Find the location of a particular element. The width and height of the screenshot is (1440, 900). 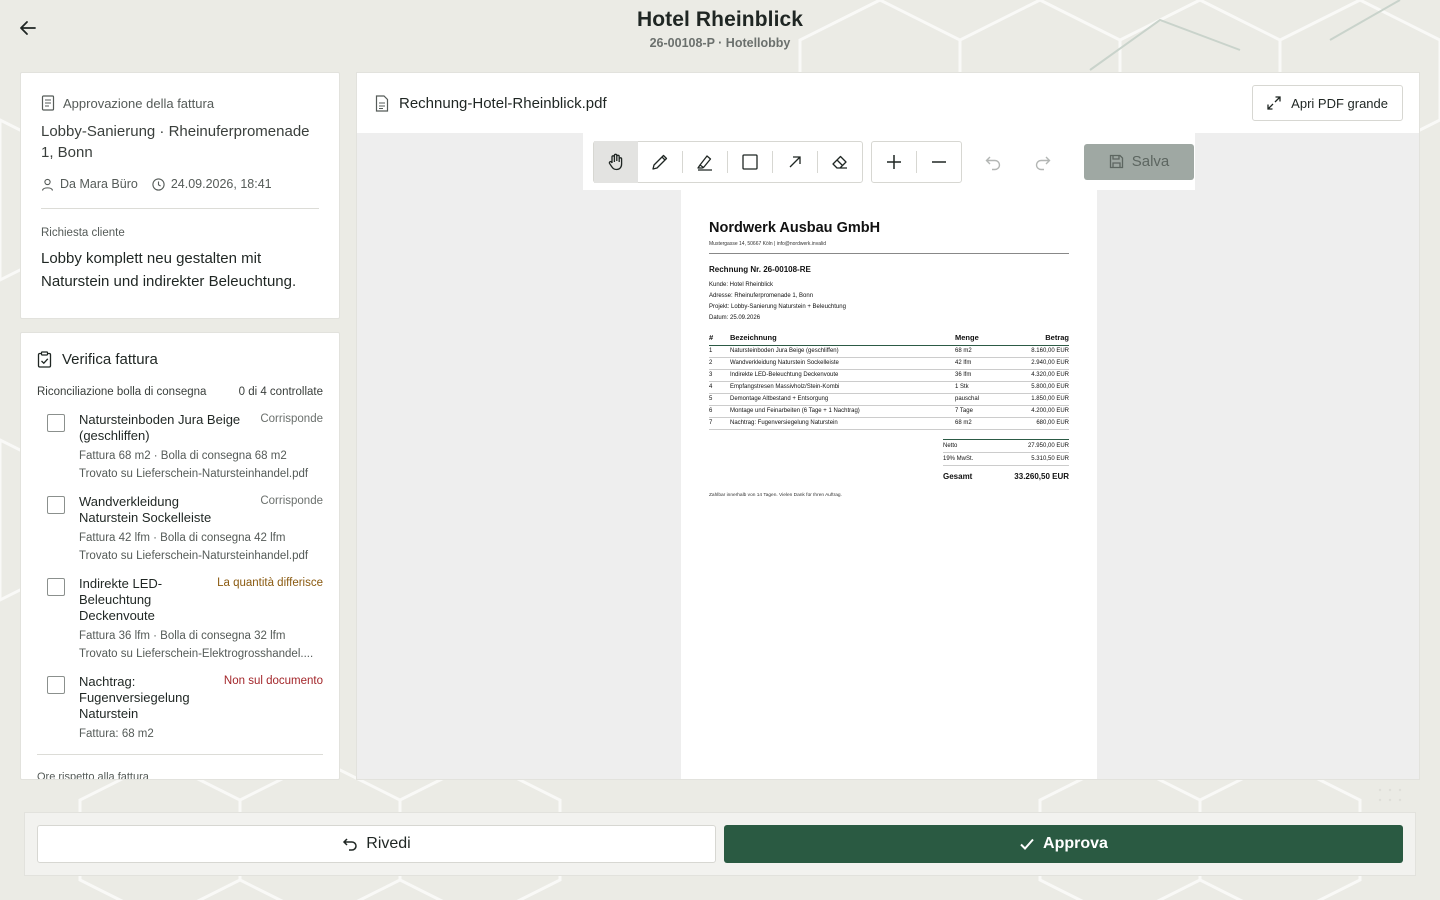

pencil-icon is located at coordinates (660, 162).